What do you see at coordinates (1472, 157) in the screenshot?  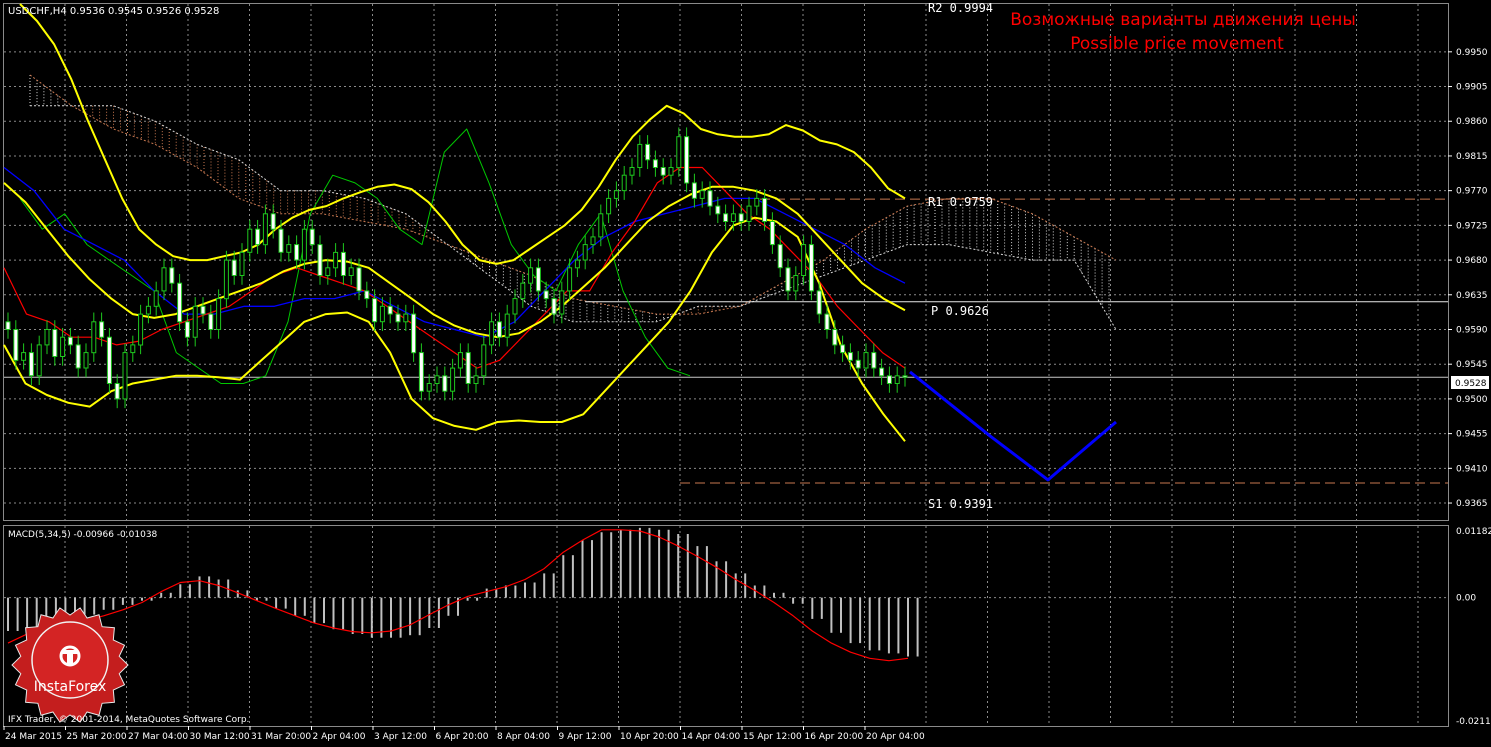 I see `price-tick-label: 0.9815` at bounding box center [1472, 157].